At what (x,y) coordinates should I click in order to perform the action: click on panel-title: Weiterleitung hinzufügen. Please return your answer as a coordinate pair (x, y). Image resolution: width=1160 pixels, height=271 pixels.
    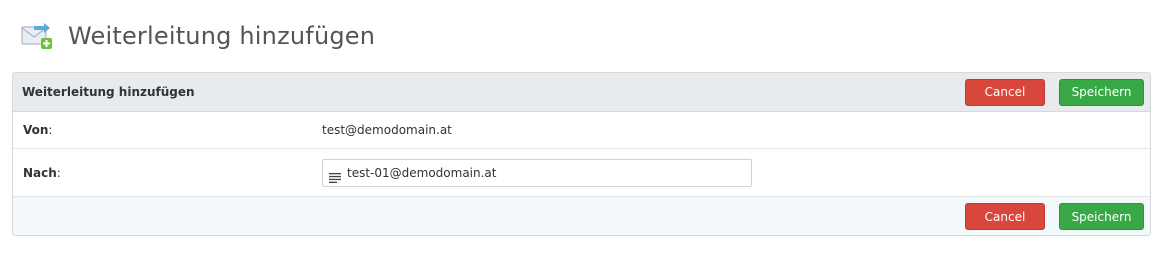
    Looking at the image, I should click on (108, 92).